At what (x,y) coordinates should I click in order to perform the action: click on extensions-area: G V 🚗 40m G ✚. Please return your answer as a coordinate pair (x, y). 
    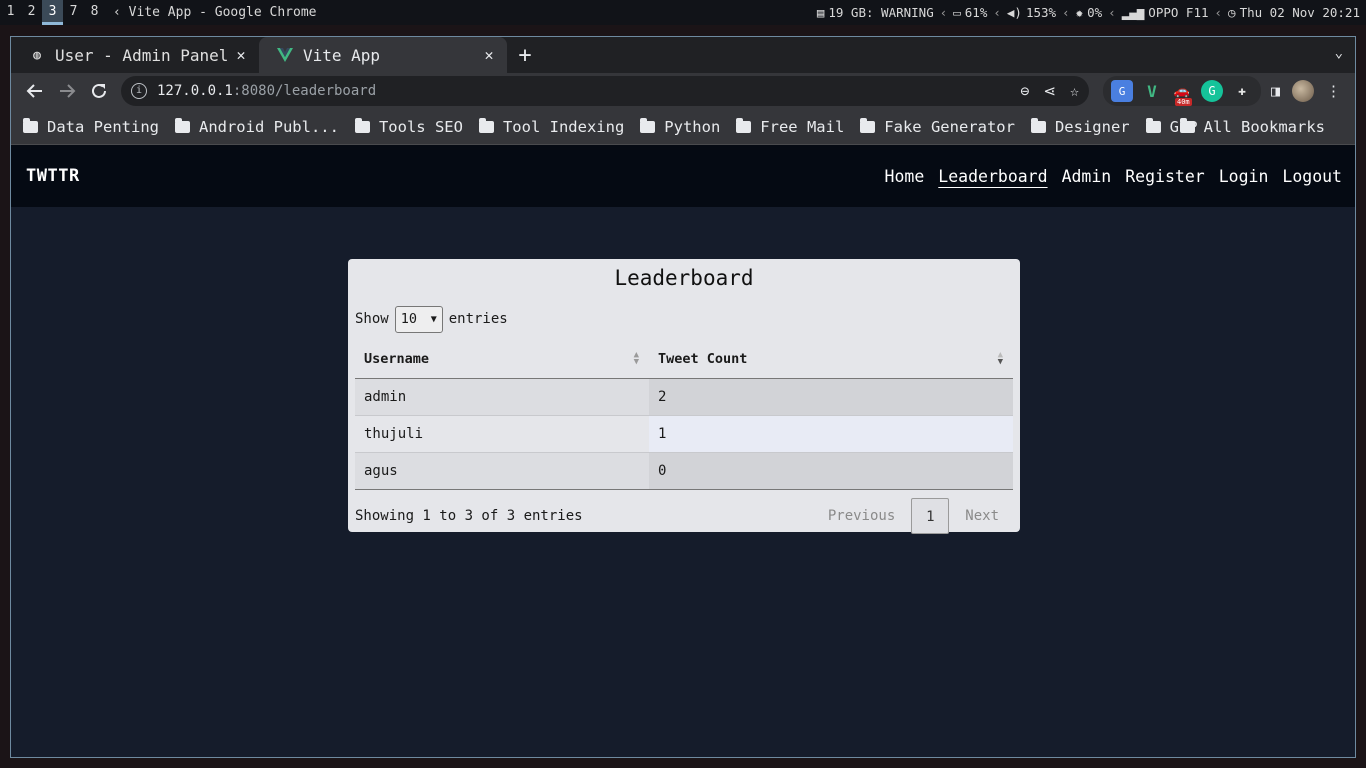
    Looking at the image, I should click on (1182, 91).